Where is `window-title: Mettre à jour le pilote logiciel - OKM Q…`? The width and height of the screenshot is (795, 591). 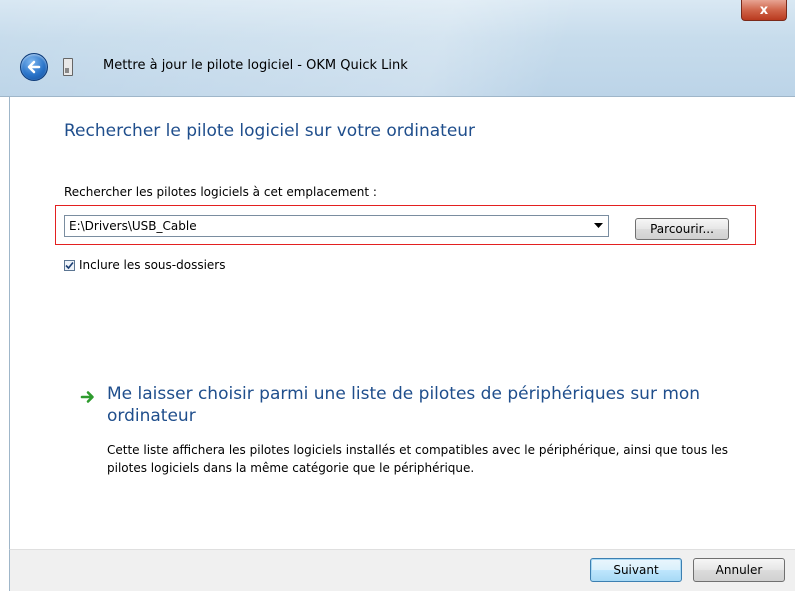
window-title: Mettre à jour le pilote logiciel - OKM Q… is located at coordinates (255, 65).